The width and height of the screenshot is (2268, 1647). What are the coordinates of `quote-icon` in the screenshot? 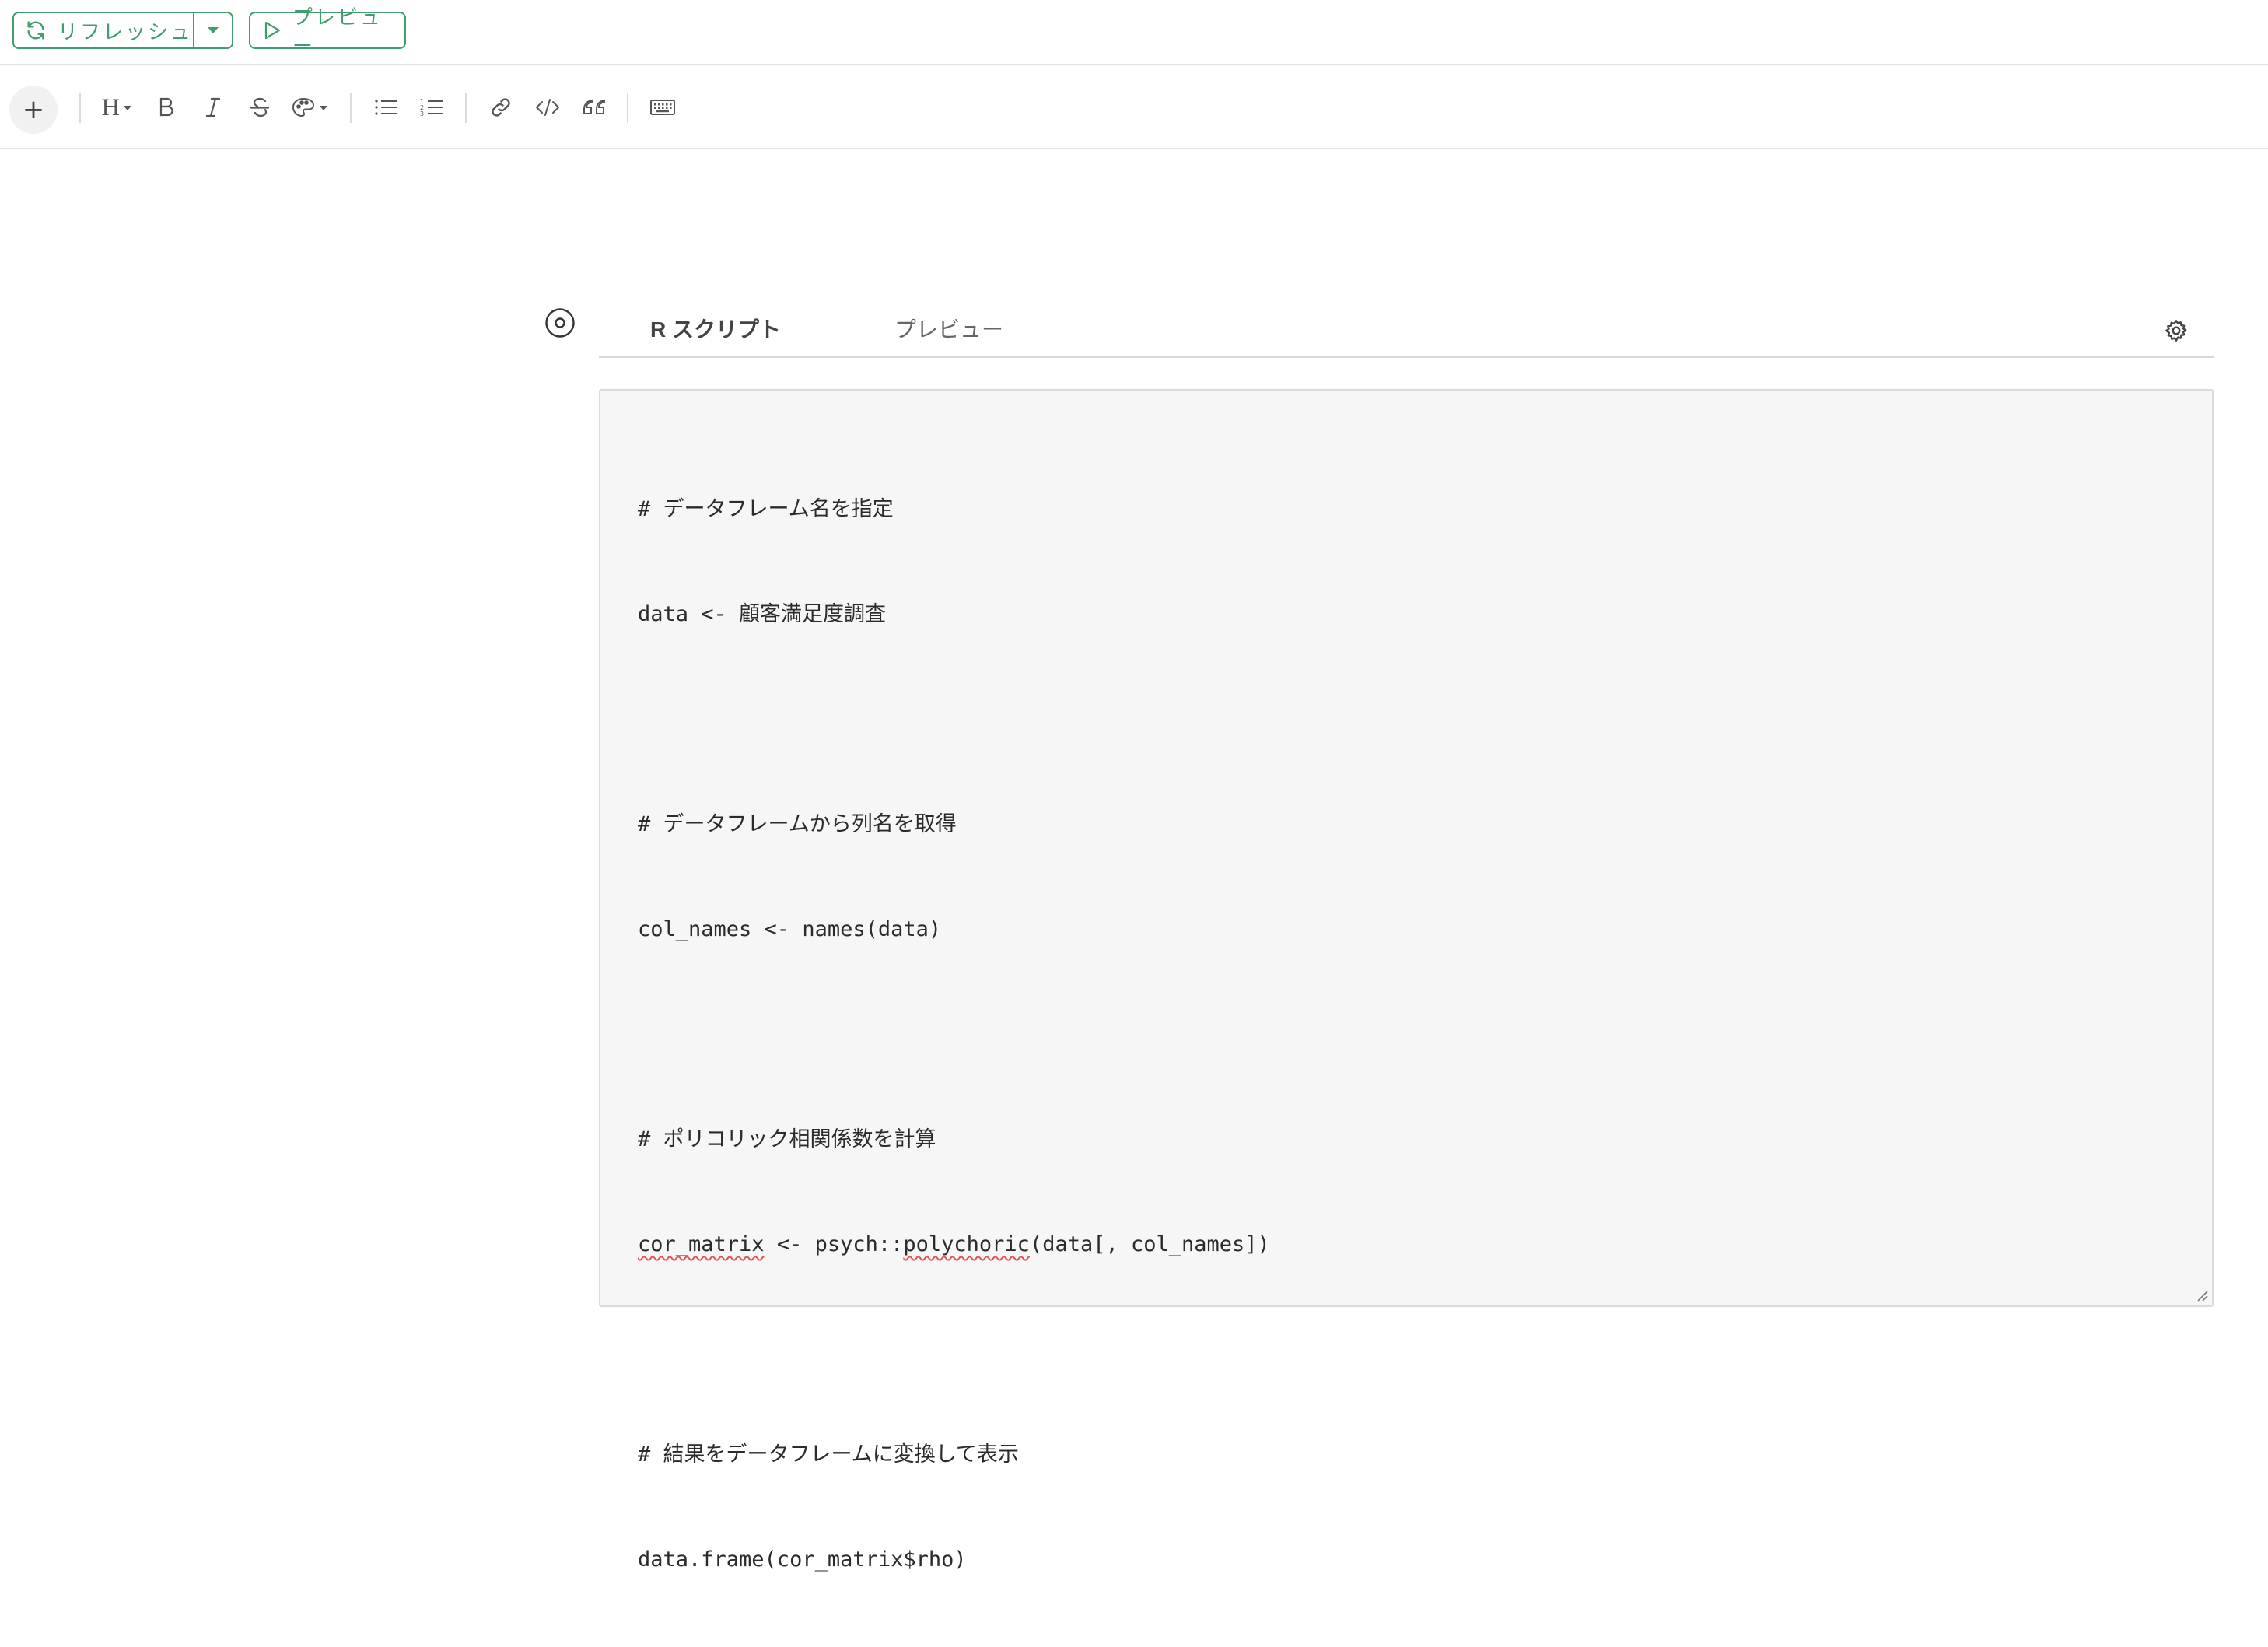 It's located at (594, 106).